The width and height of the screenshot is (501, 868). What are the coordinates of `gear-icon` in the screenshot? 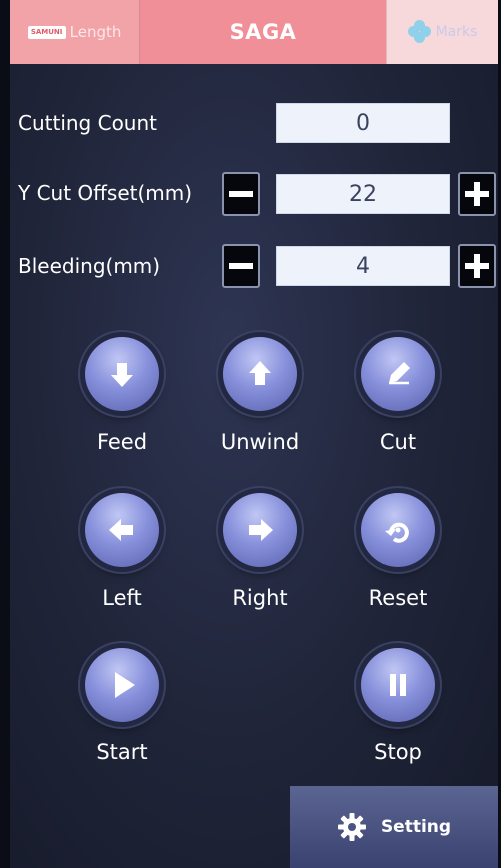 It's located at (351, 827).